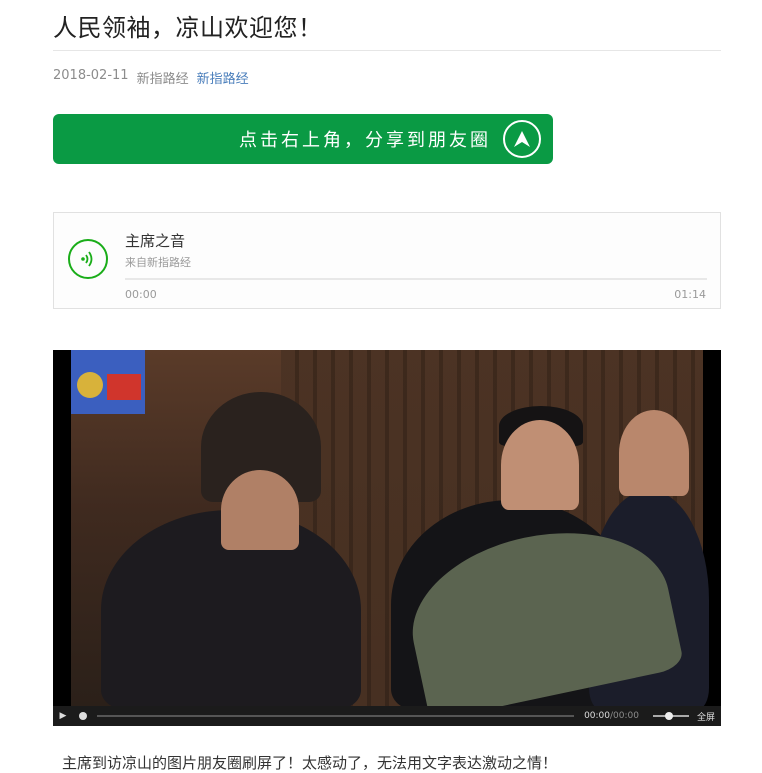 This screenshot has width=762, height=773. Describe the element at coordinates (387, 260) in the screenshot. I see `audio-player: 主席之音 来自新指路经 00:00 01:14` at that location.